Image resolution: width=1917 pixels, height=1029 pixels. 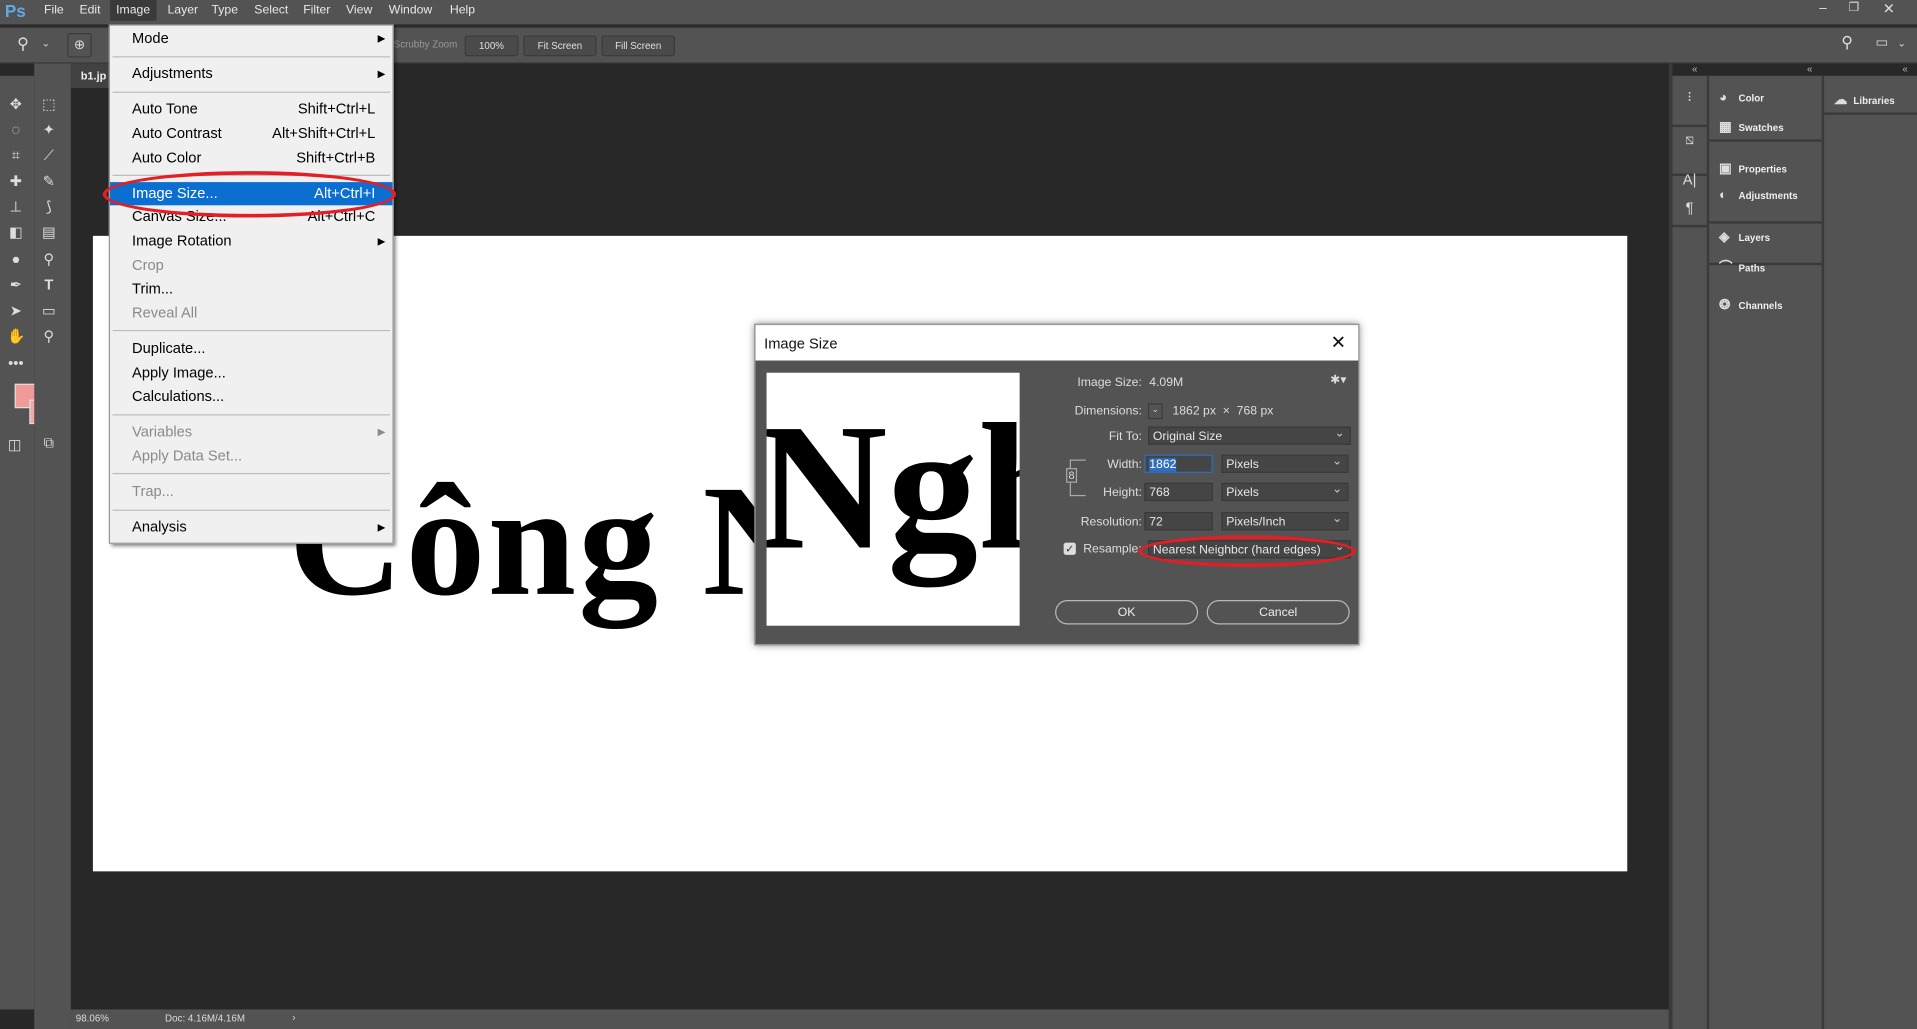 What do you see at coordinates (1741, 97) in the screenshot?
I see `panel-color: ◕ Color` at bounding box center [1741, 97].